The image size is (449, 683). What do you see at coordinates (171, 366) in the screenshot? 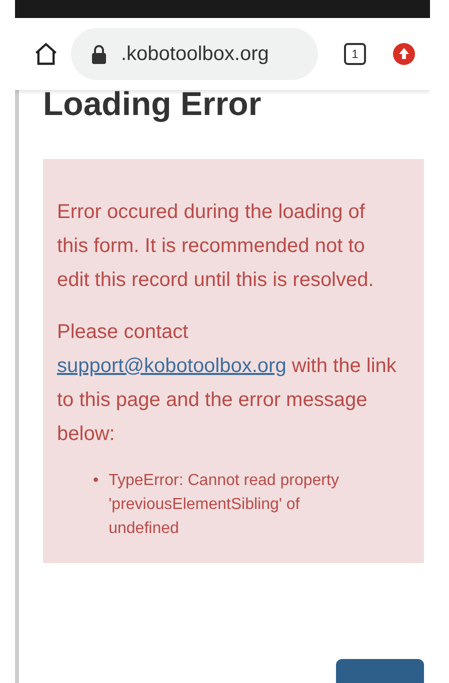
I see `support-email-link: support@kobotoolbox.org` at bounding box center [171, 366].